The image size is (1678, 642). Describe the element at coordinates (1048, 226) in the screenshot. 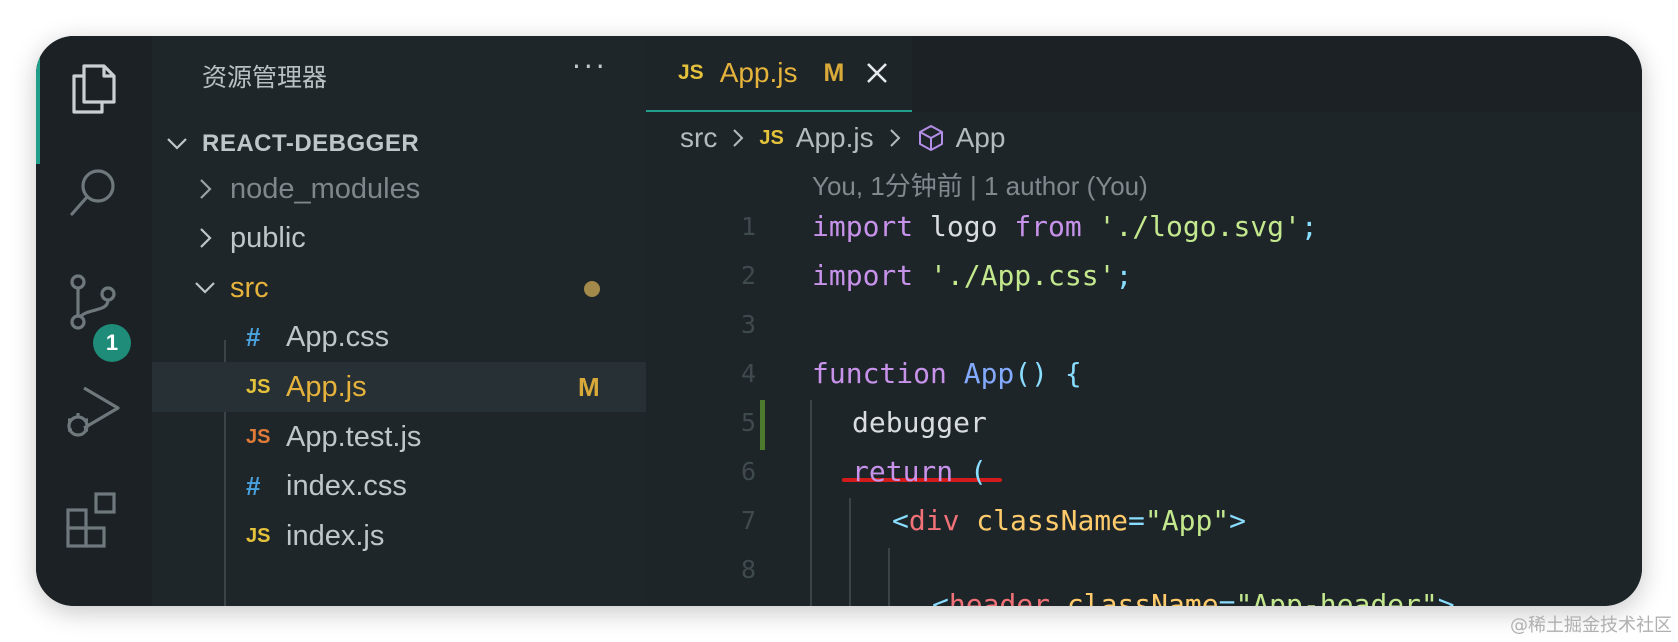

I see `code-token: from` at that location.